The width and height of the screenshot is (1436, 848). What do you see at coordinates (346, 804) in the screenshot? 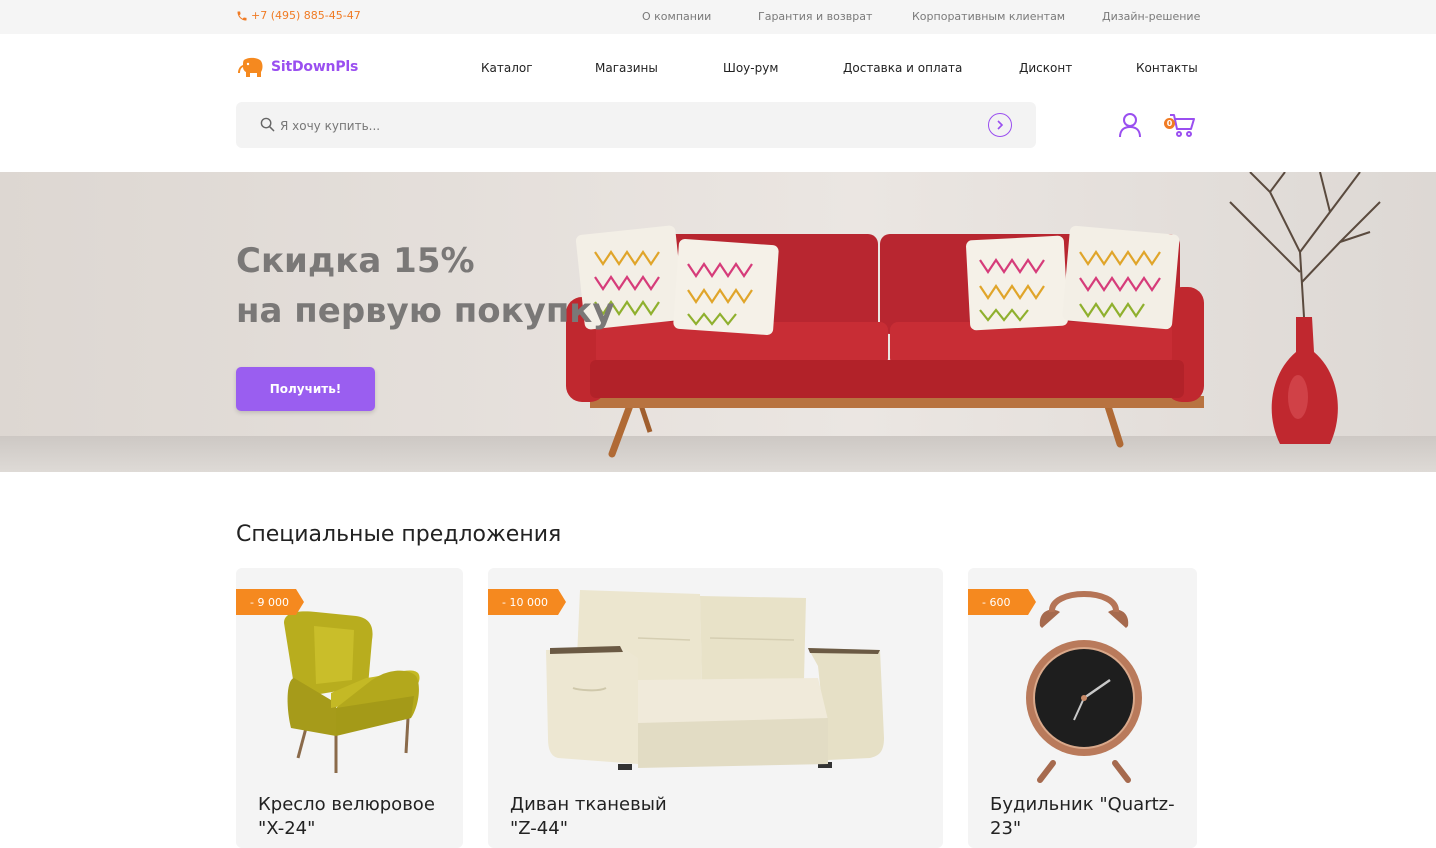
I see `product-name-line-1: Кресло велюровое` at bounding box center [346, 804].